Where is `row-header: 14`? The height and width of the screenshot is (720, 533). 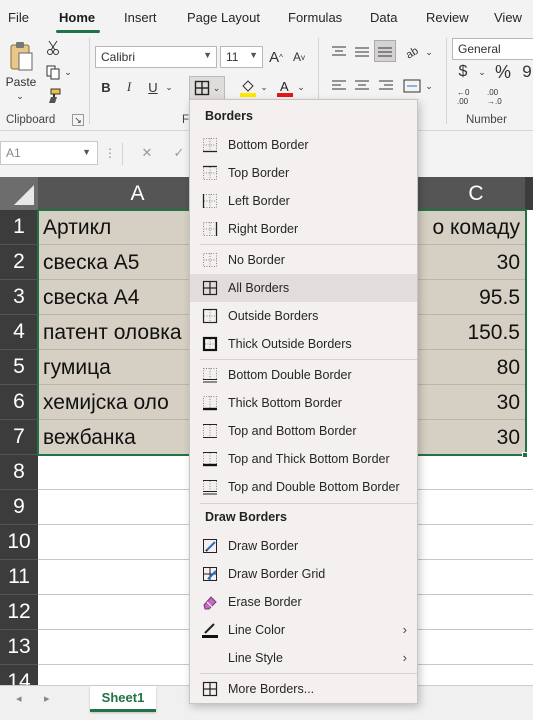
row-header: 14 is located at coordinates (19, 675).